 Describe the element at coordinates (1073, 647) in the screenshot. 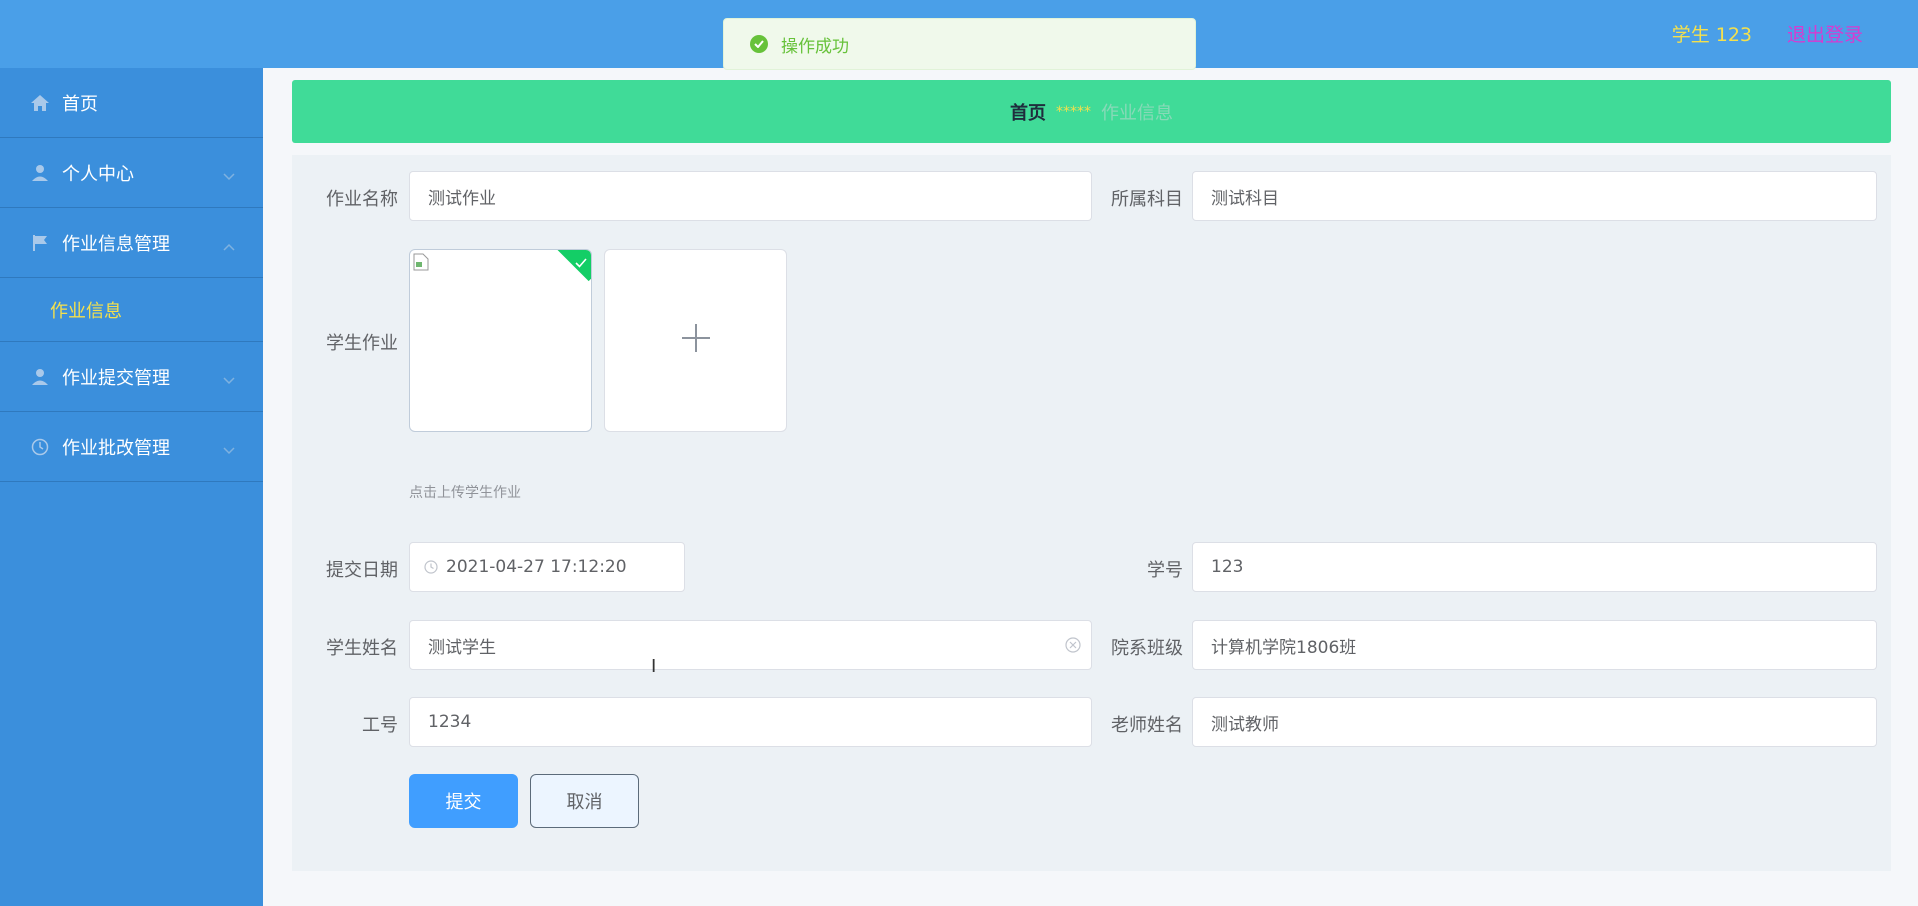

I see `clear-icon` at that location.